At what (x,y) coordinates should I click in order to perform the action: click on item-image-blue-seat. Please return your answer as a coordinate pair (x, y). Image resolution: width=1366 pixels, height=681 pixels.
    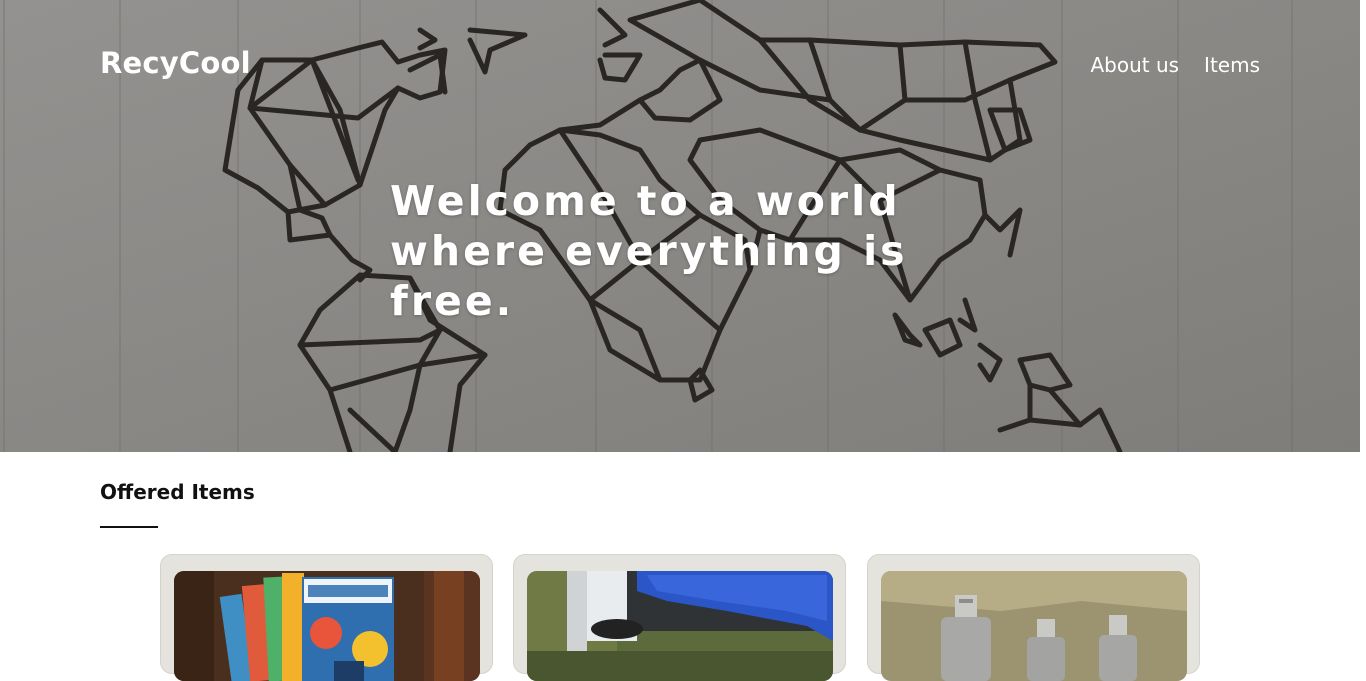
    Looking at the image, I should click on (680, 626).